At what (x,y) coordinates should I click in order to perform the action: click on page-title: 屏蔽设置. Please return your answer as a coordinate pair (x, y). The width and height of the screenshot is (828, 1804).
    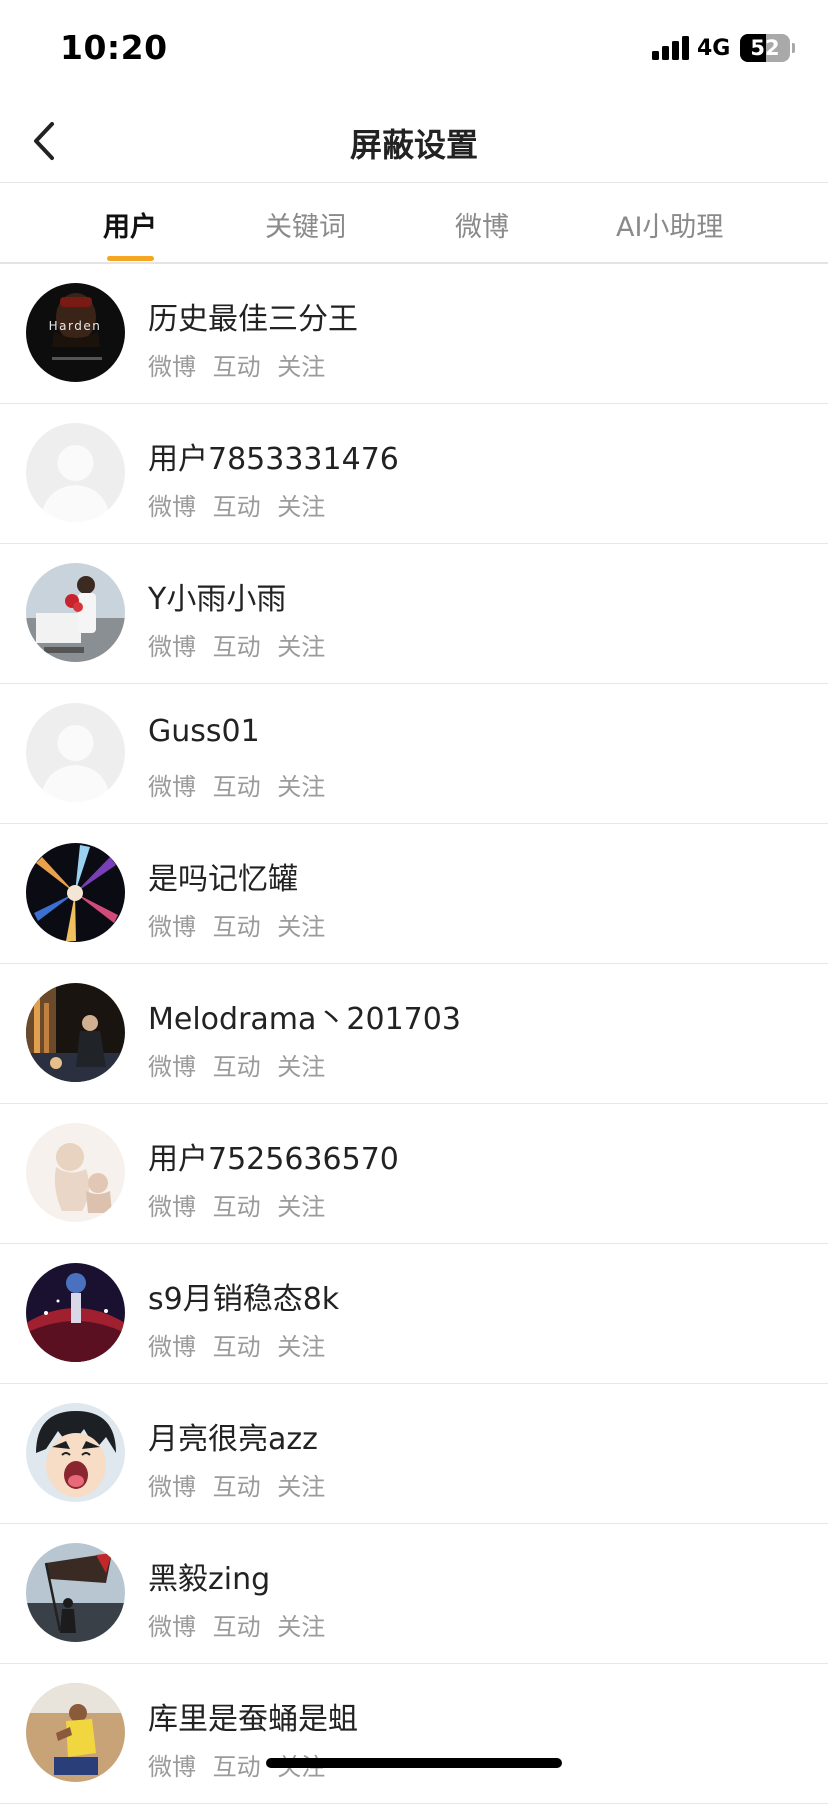
    Looking at the image, I should click on (413, 145).